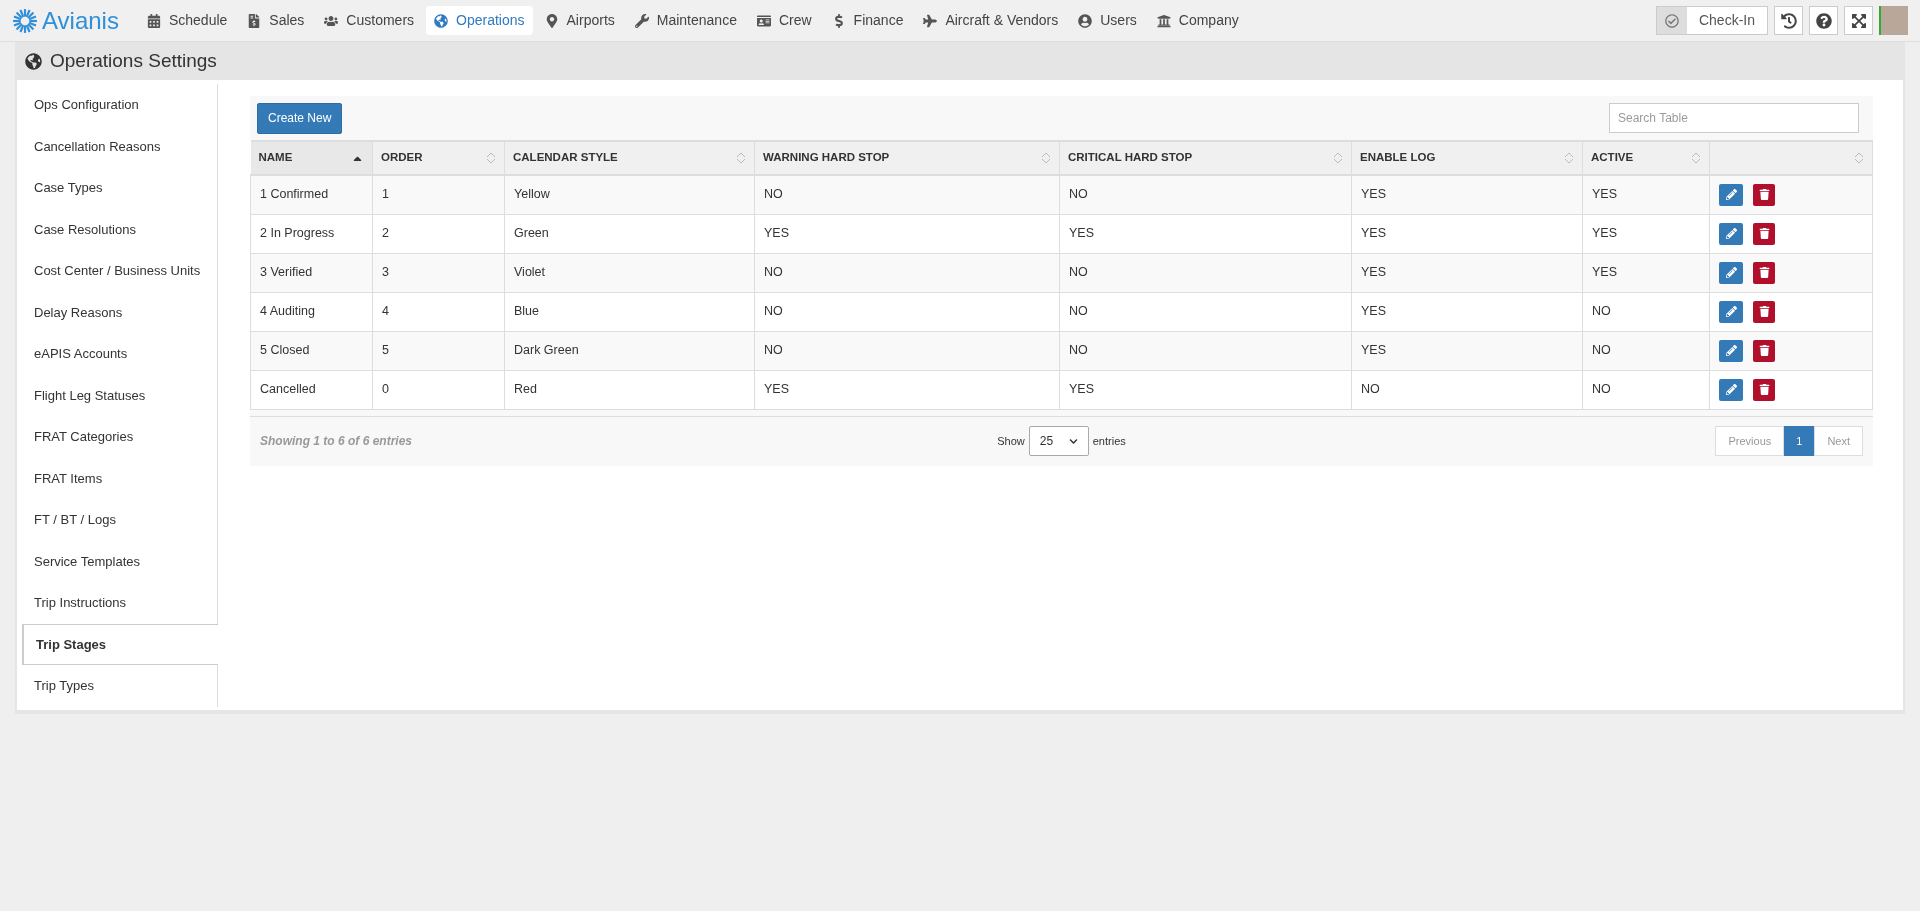  Describe the element at coordinates (120, 354) in the screenshot. I see `sidebar-item: eAPIS Accounts` at that location.